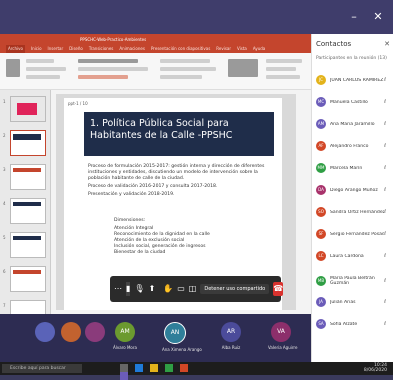 This screenshot has height=380, width=393. Describe the element at coordinates (101, 49) in the screenshot. I see `menu-transitions: Transiciones` at that location.